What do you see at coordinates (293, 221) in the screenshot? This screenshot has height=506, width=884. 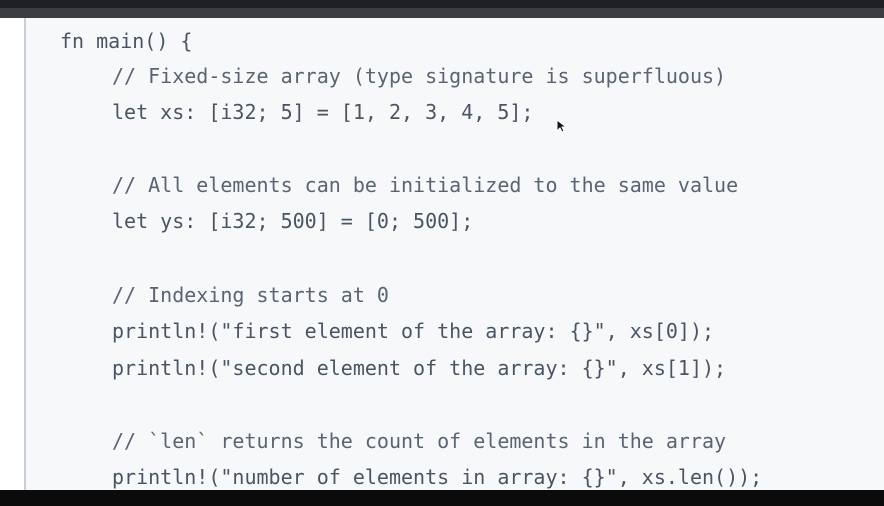 I see `code-line-ys-declaration: let ys: [i32; 500] = [0; 500];` at bounding box center [293, 221].